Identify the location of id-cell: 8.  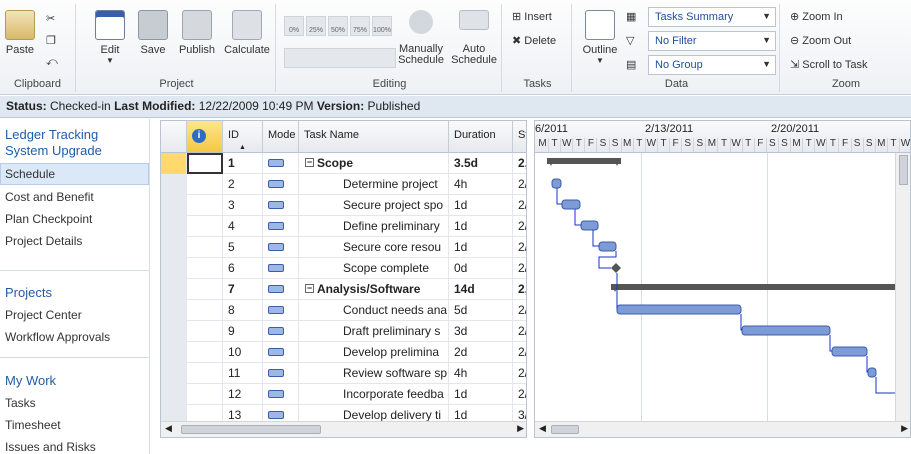
(243, 310).